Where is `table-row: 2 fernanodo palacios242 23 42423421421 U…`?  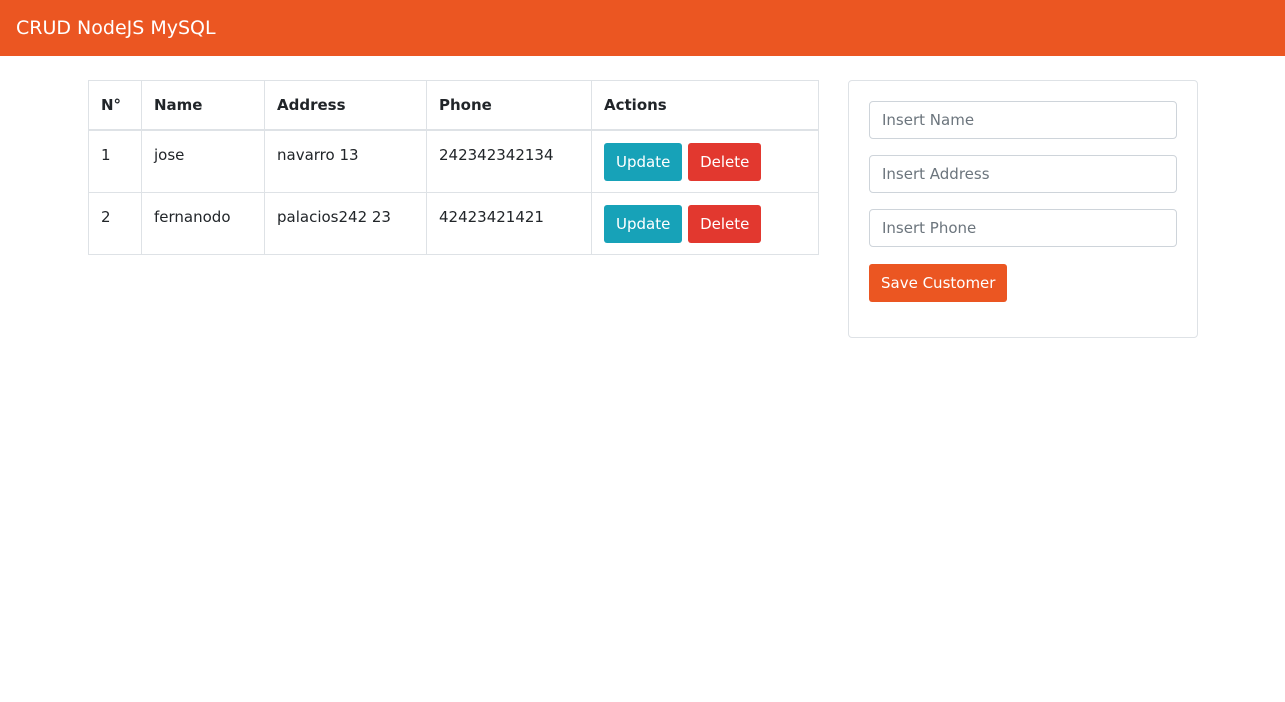
table-row: 2 fernanodo palacios242 23 42423421421 U… is located at coordinates (453, 223).